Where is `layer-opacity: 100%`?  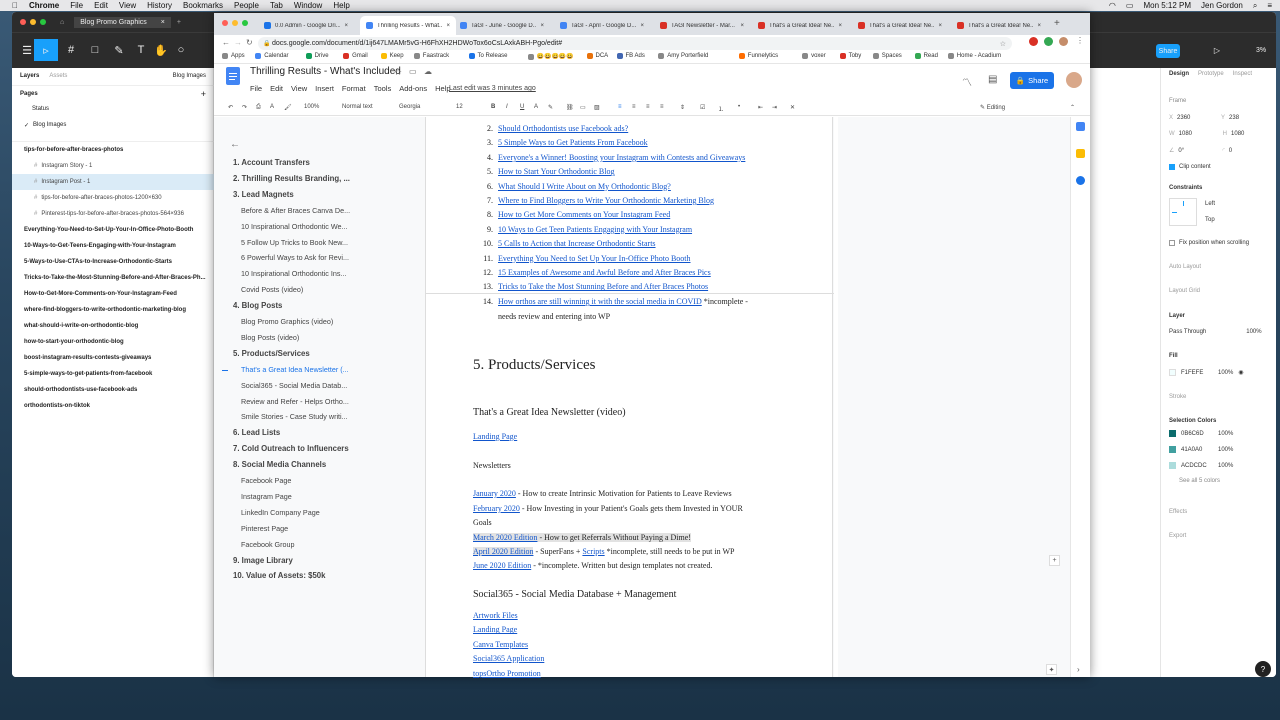 layer-opacity: 100% is located at coordinates (1253, 332).